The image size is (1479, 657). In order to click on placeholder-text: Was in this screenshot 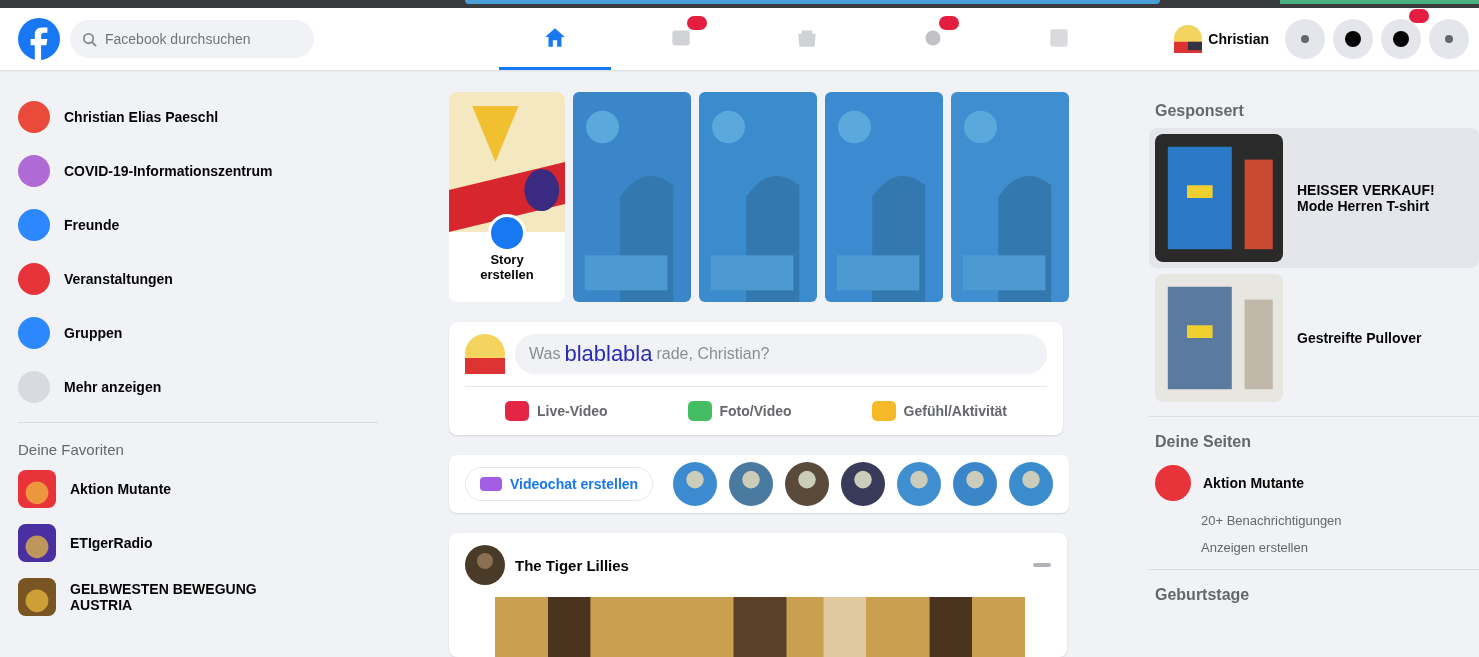, I will do `click(545, 354)`.